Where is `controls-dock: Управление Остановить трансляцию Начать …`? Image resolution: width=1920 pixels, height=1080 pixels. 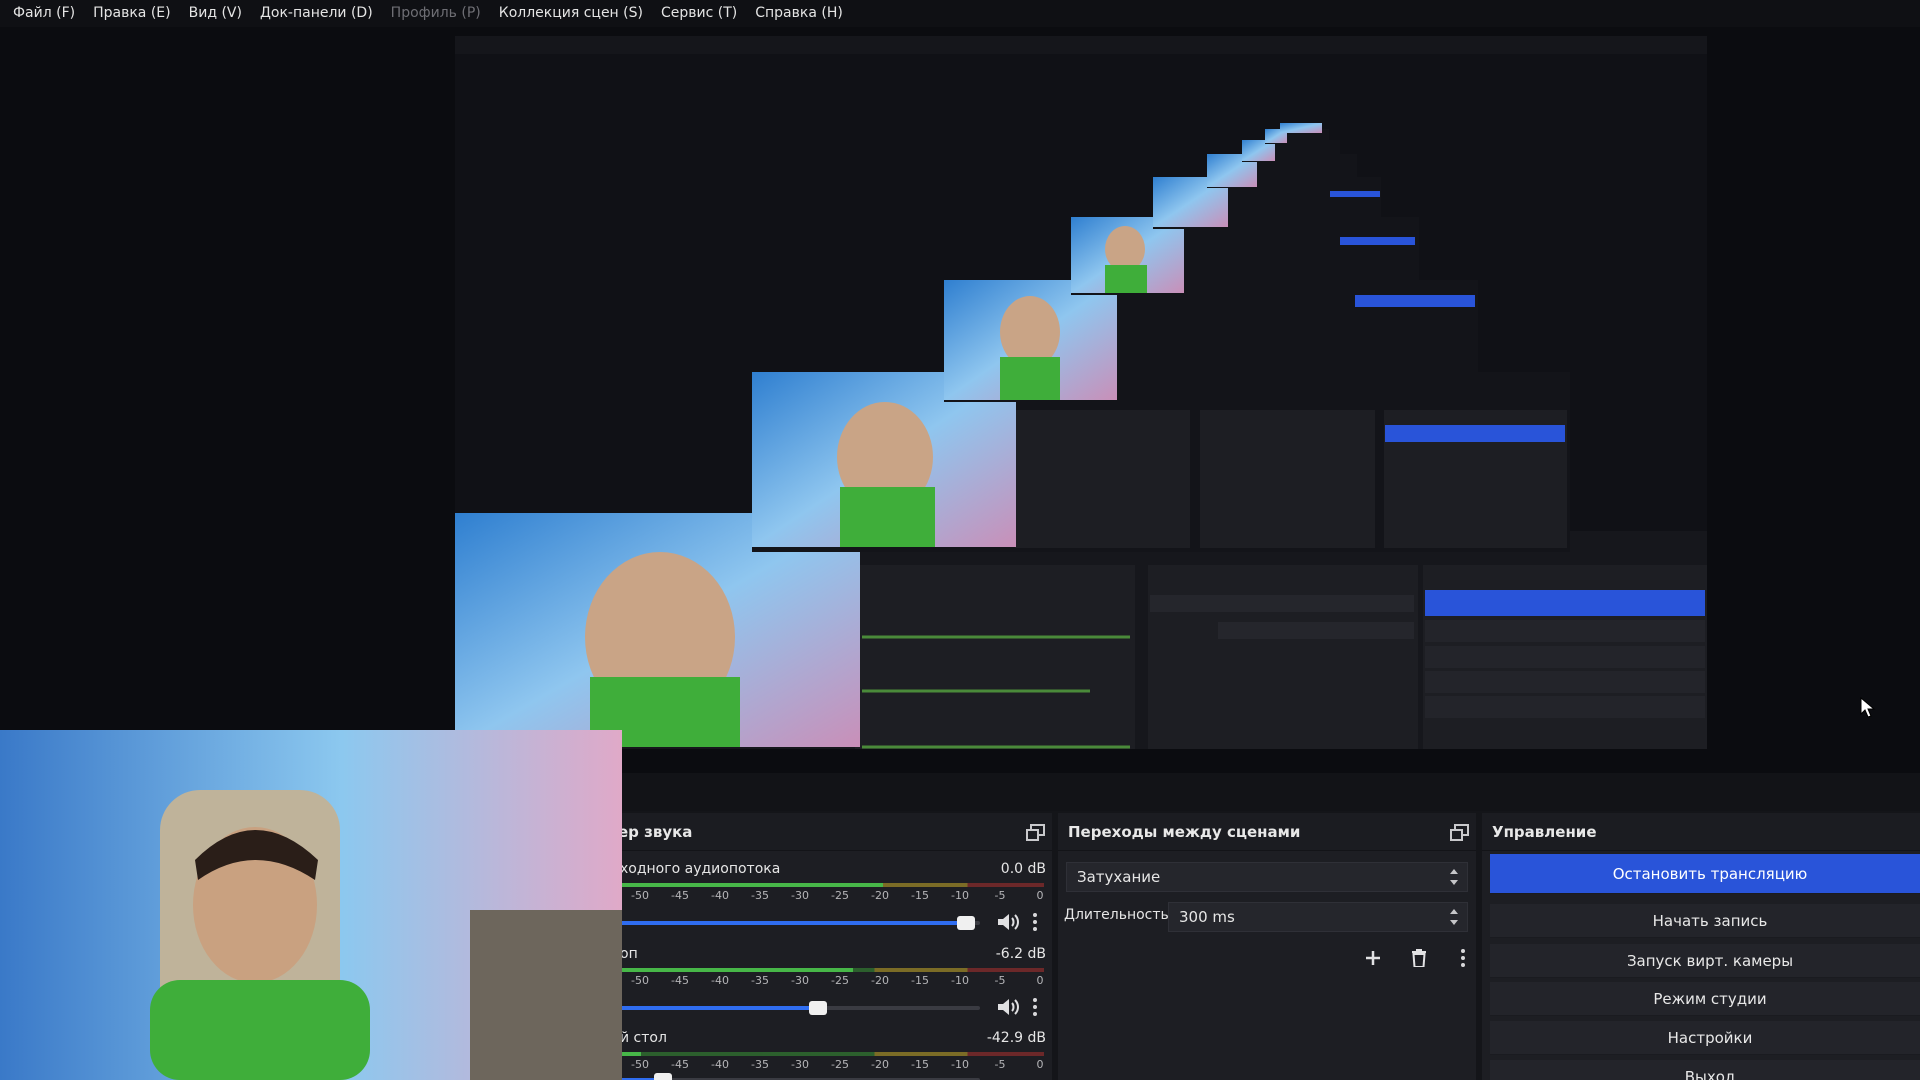 controls-dock: Управление Остановить трансляцию Начать … is located at coordinates (1701, 946).